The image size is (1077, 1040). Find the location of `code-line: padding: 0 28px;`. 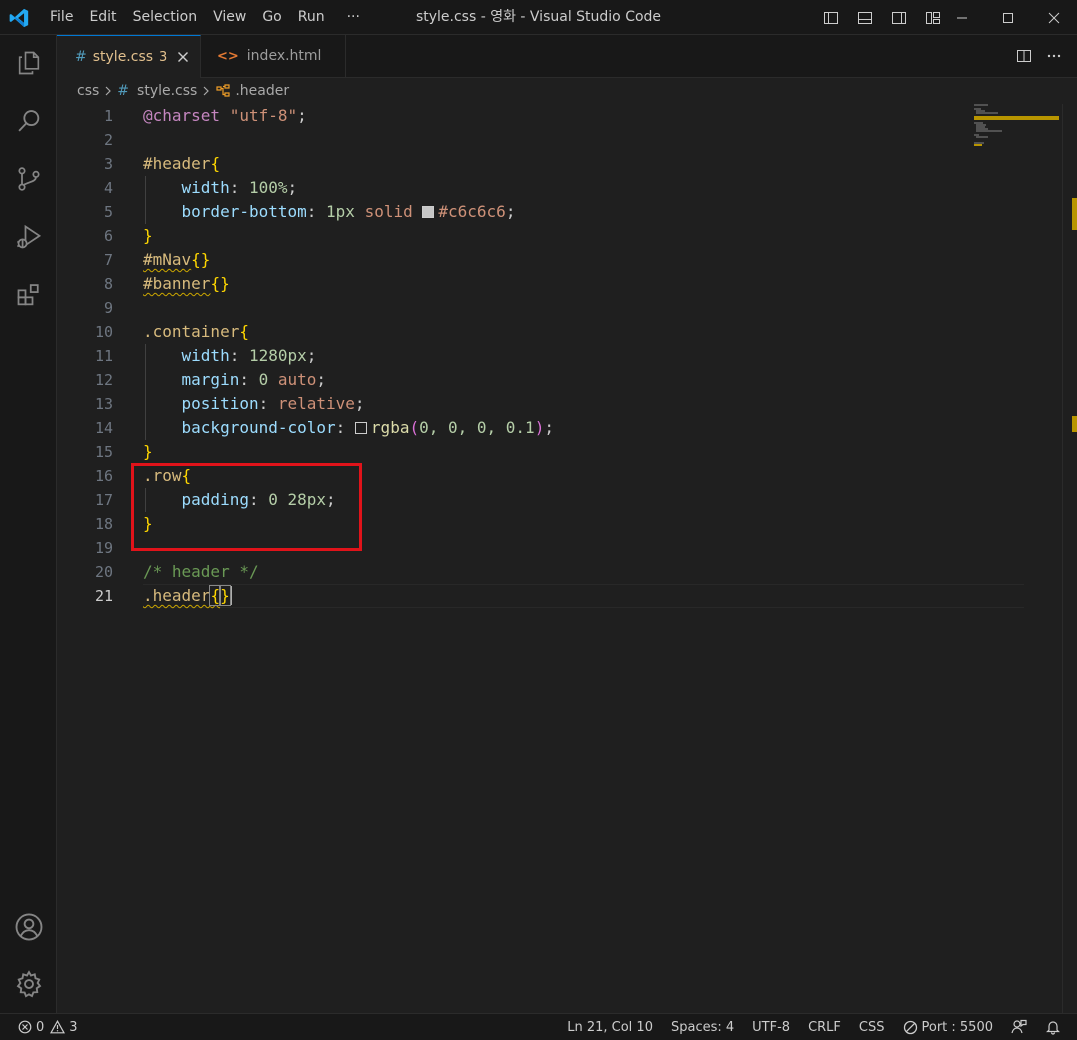

code-line: padding: 0 28px; is located at coordinates (239, 500).